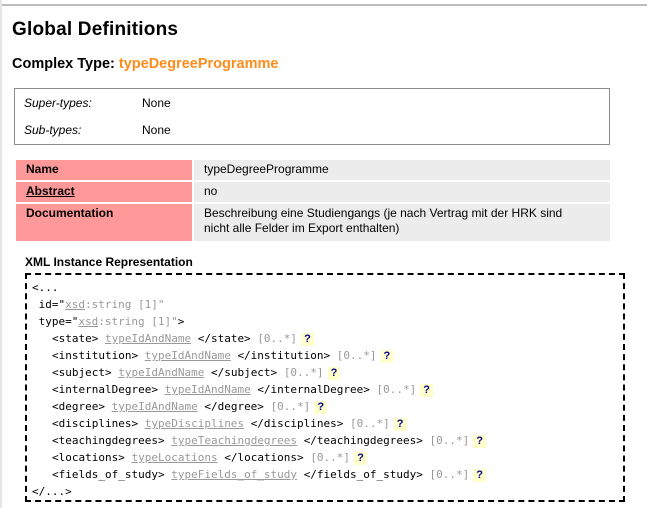  Describe the element at coordinates (49, 304) in the screenshot. I see `xml-attr-prefix: id="` at that location.